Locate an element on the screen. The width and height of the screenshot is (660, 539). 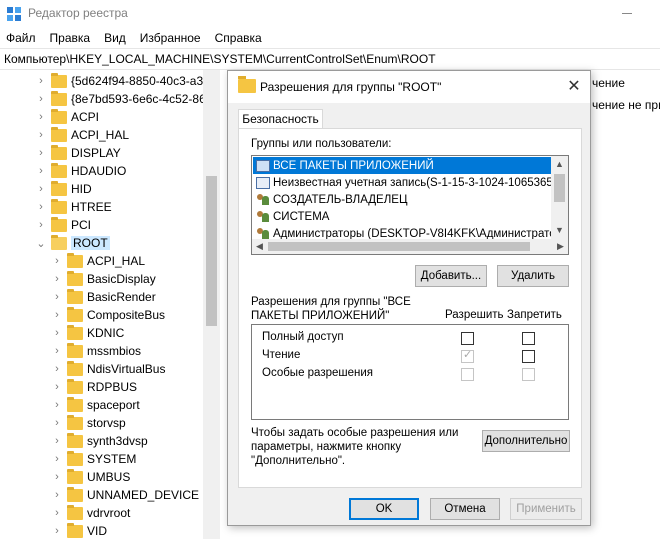
tree-item: › HTREE is located at coordinates (74, 207).